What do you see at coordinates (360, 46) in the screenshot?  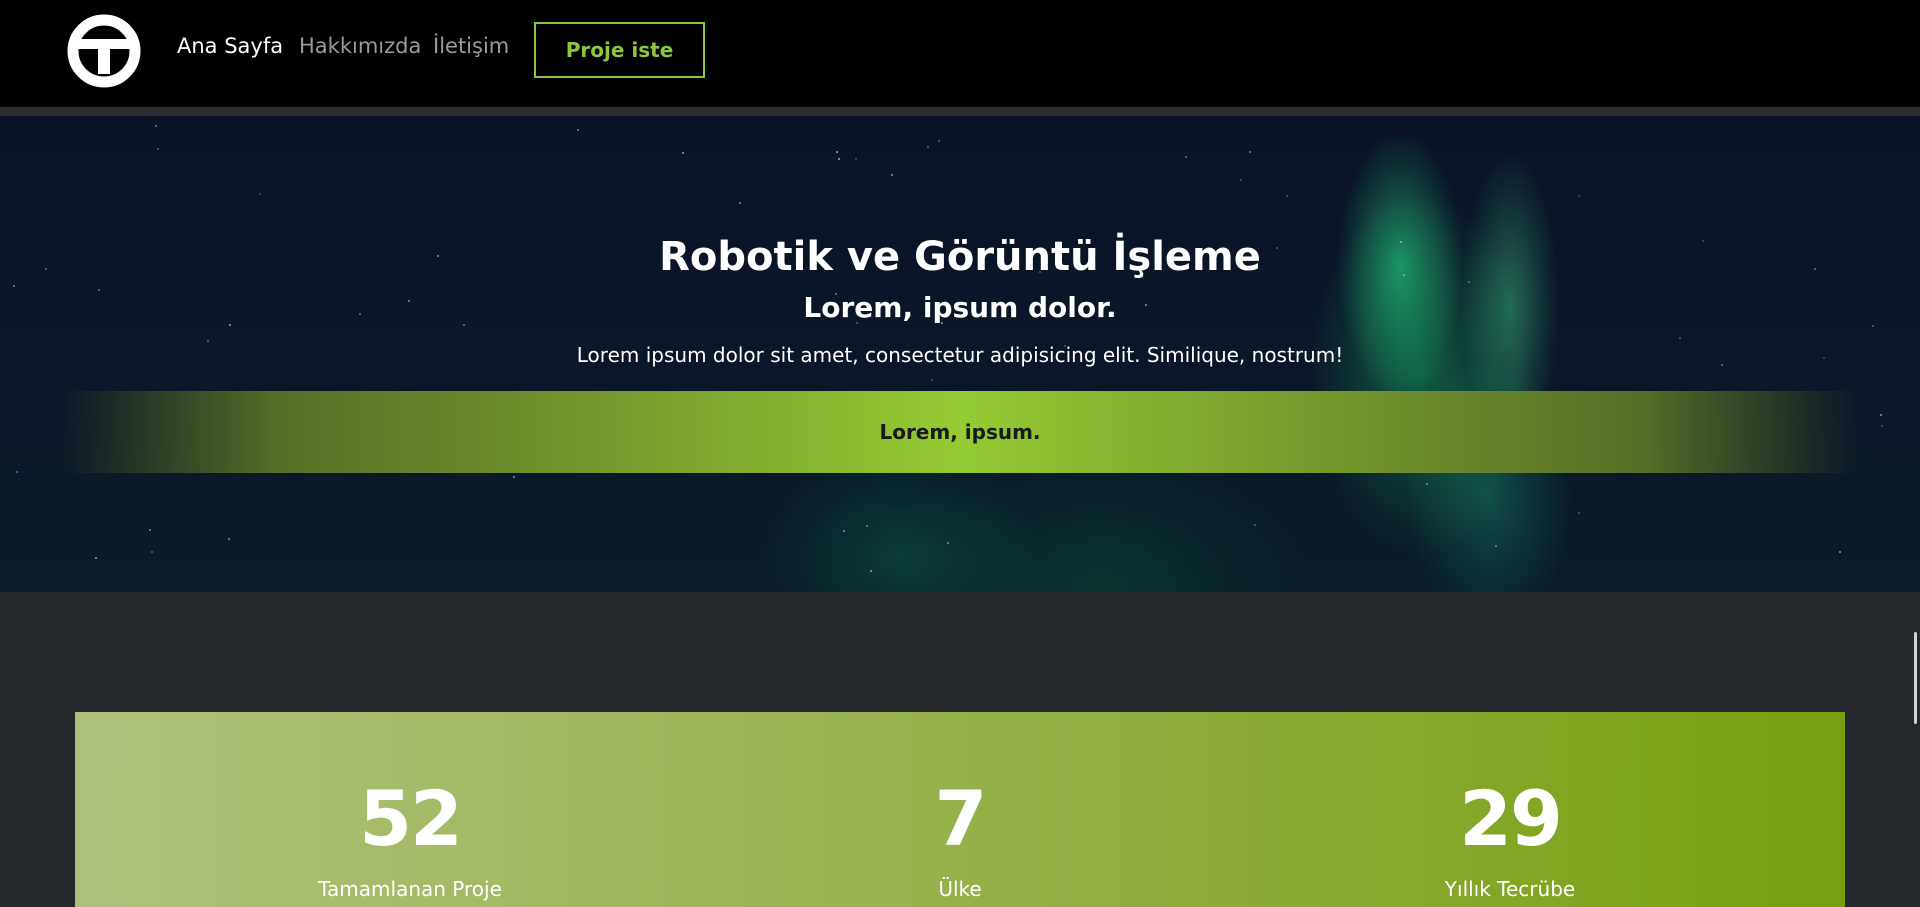 I see `nav-link-about: Hakkımızda` at bounding box center [360, 46].